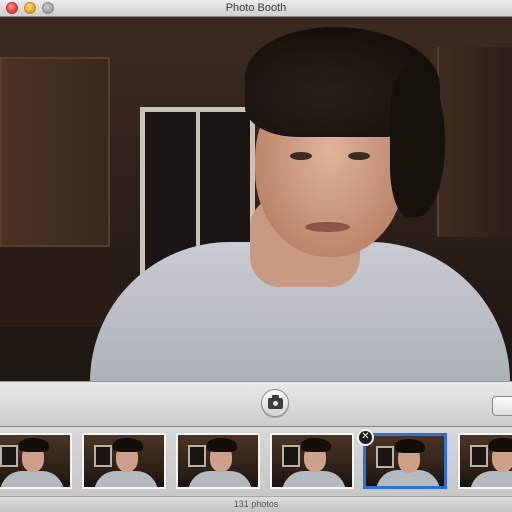  What do you see at coordinates (359, 156) in the screenshot?
I see `person-eye-right` at bounding box center [359, 156].